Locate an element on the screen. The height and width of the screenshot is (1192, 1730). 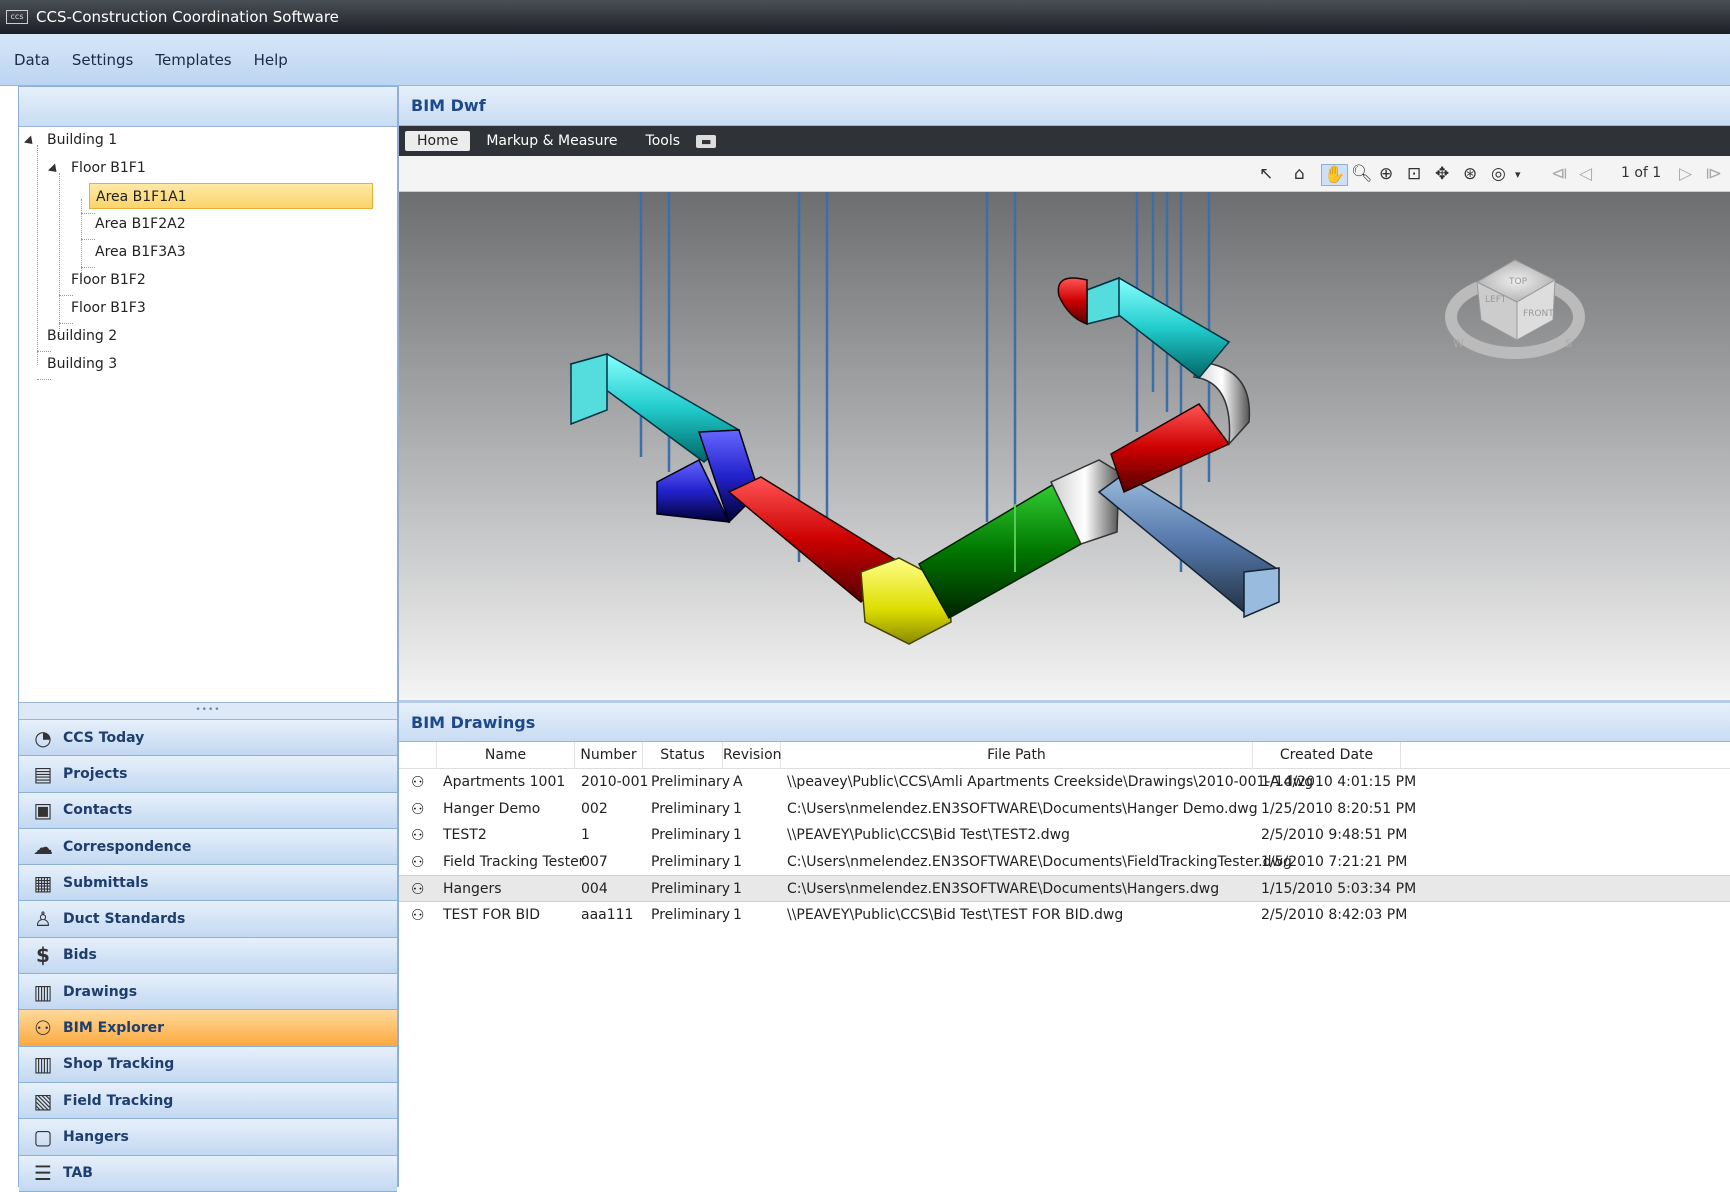
tree-node-floor-b1f1: Floor B1F1 is located at coordinates (108, 168).